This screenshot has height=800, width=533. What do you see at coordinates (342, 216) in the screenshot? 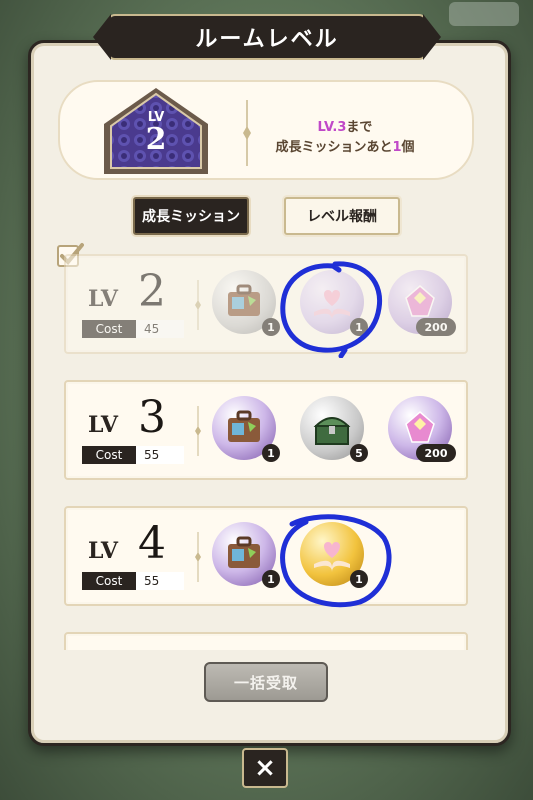
I see `tab-level-rewards: レベル報酬` at bounding box center [342, 216].